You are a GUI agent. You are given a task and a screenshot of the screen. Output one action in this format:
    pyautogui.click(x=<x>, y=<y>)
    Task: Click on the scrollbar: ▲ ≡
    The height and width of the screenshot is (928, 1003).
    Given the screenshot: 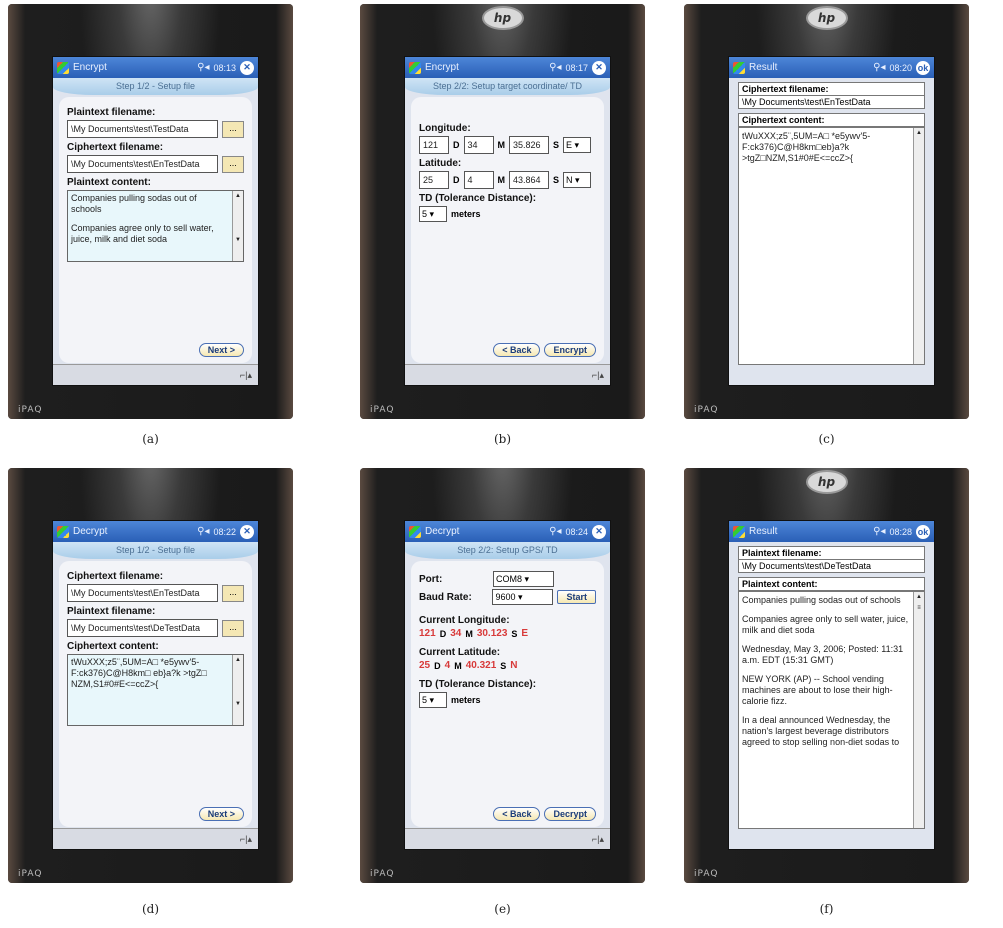 What is the action you would take?
    pyautogui.click(x=918, y=710)
    